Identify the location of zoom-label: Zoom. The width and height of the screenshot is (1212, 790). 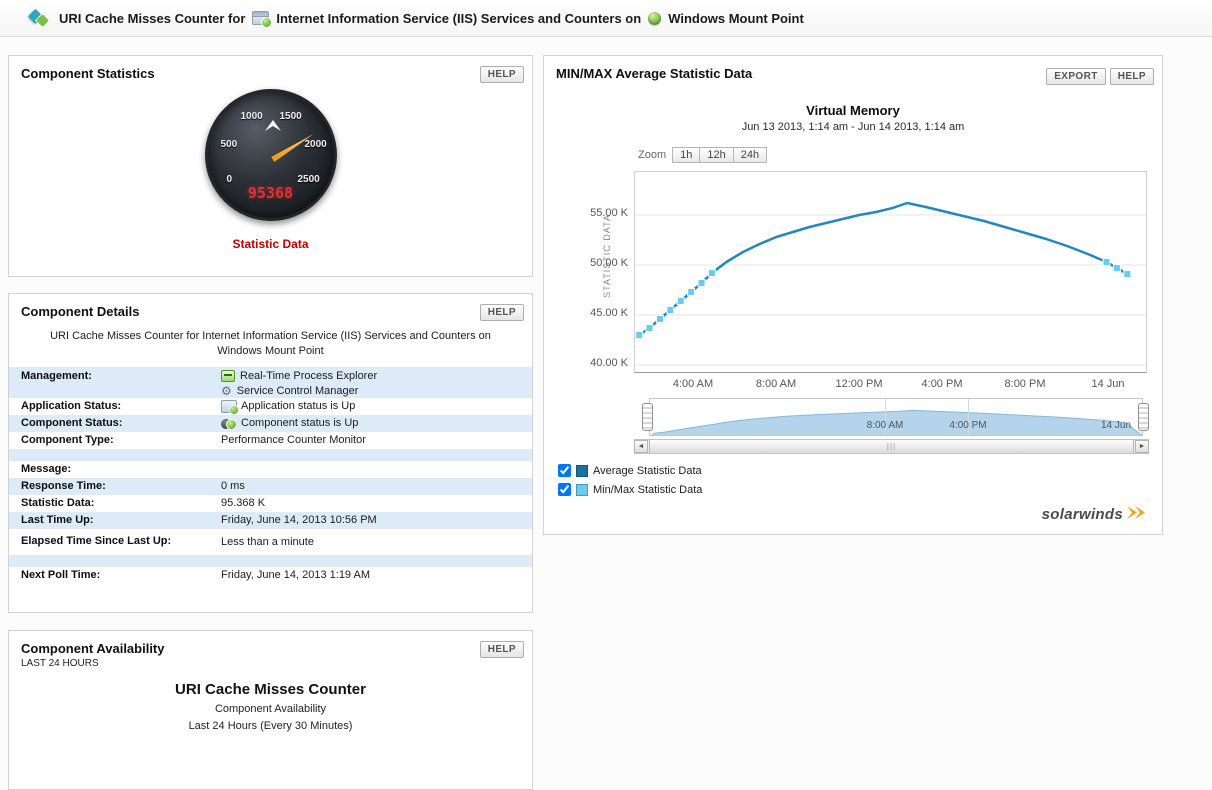
(652, 155).